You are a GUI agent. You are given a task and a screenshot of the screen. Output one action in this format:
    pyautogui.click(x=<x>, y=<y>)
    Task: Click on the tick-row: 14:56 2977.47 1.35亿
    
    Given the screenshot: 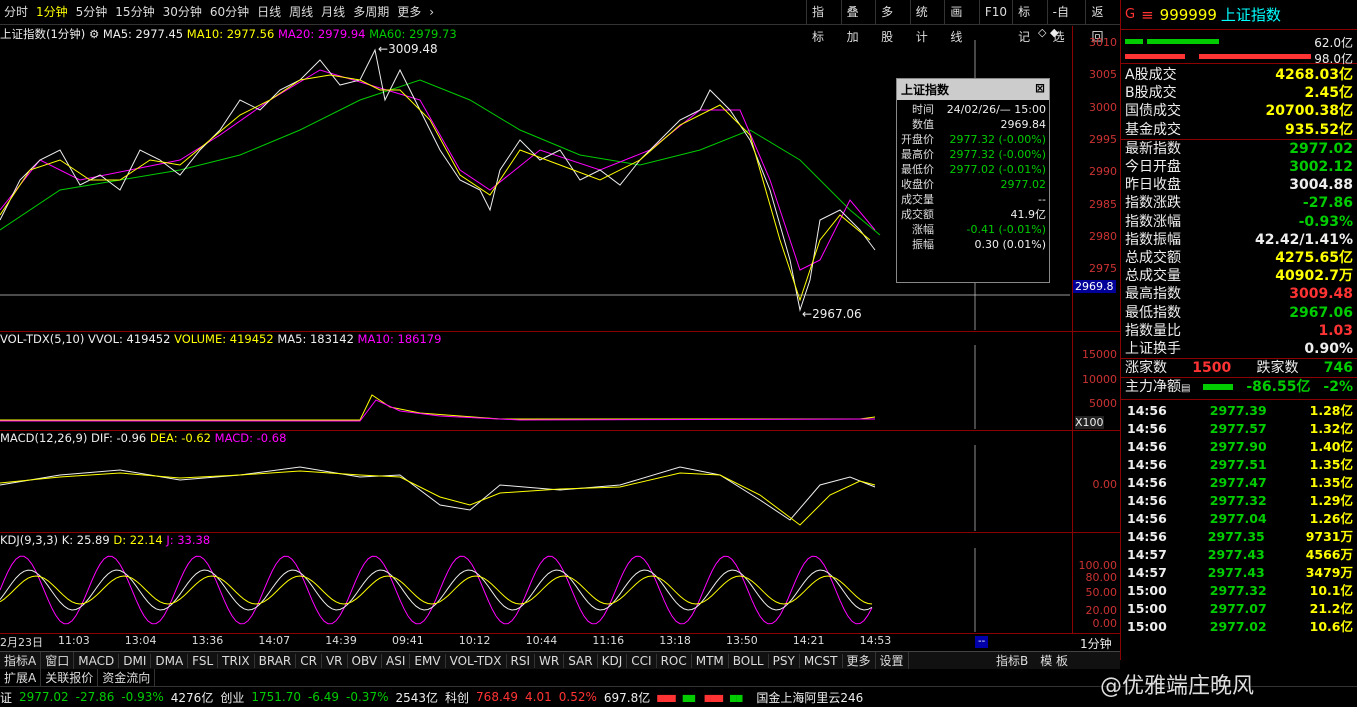 What is the action you would take?
    pyautogui.click(x=1239, y=483)
    